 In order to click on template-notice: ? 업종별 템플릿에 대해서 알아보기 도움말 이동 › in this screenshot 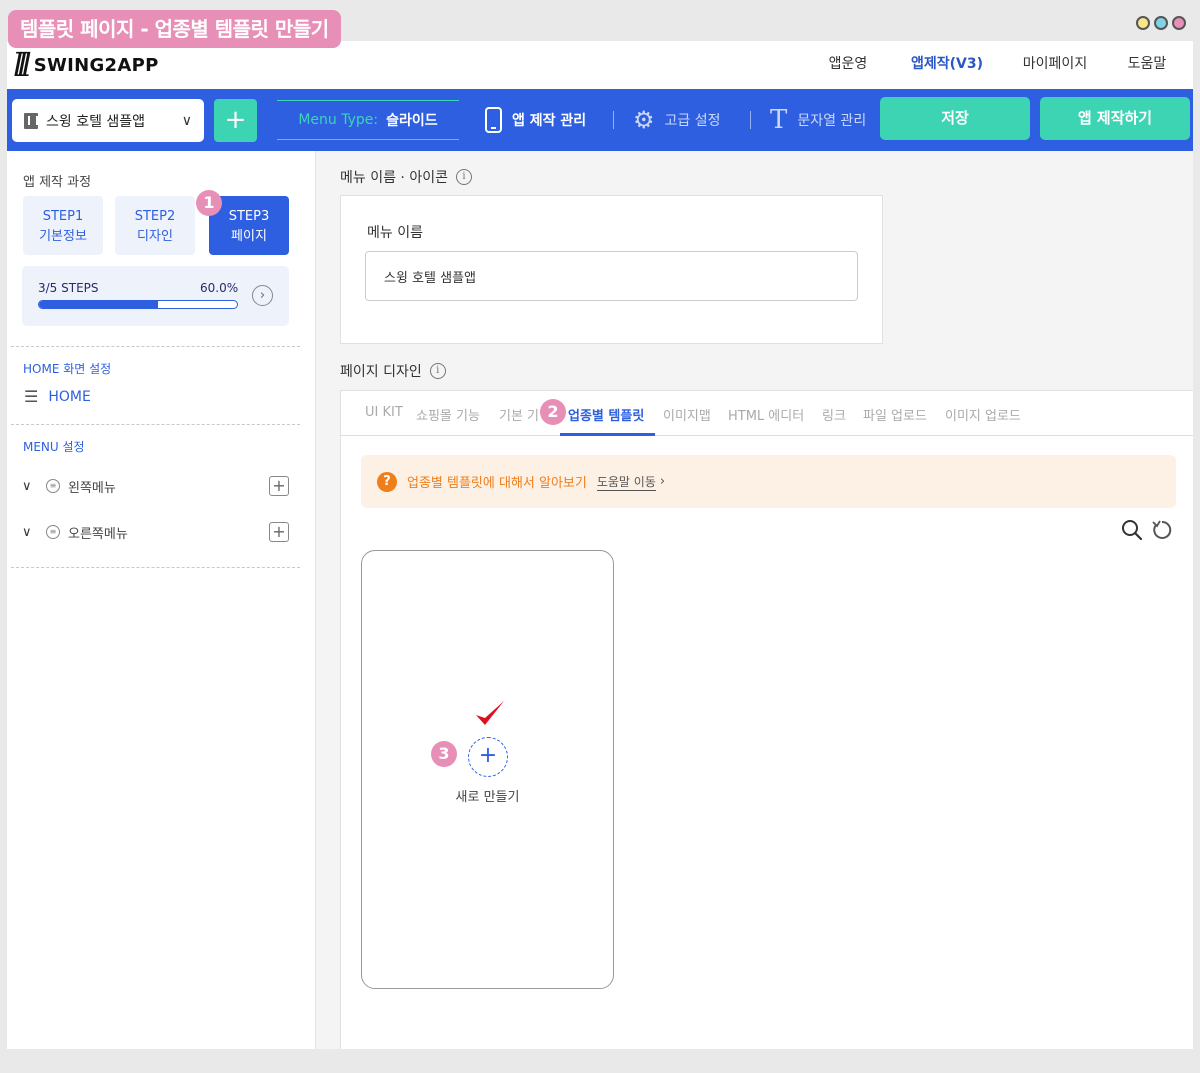, I will do `click(768, 481)`.